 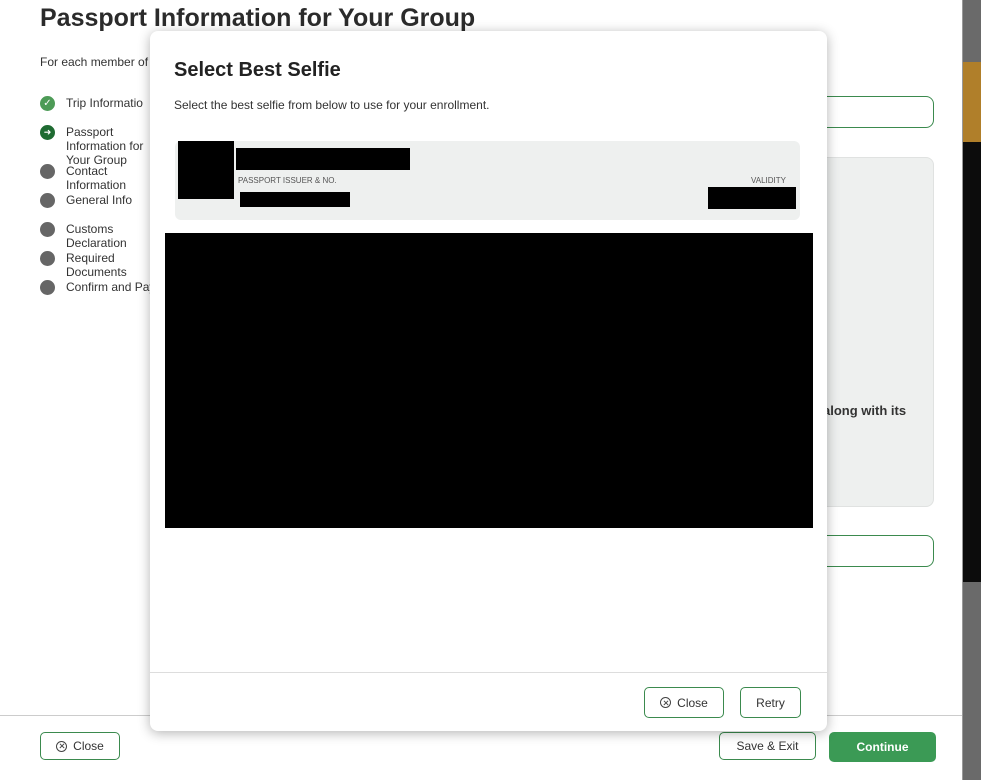 I want to click on modal-close-button: Close, so click(x=684, y=702).